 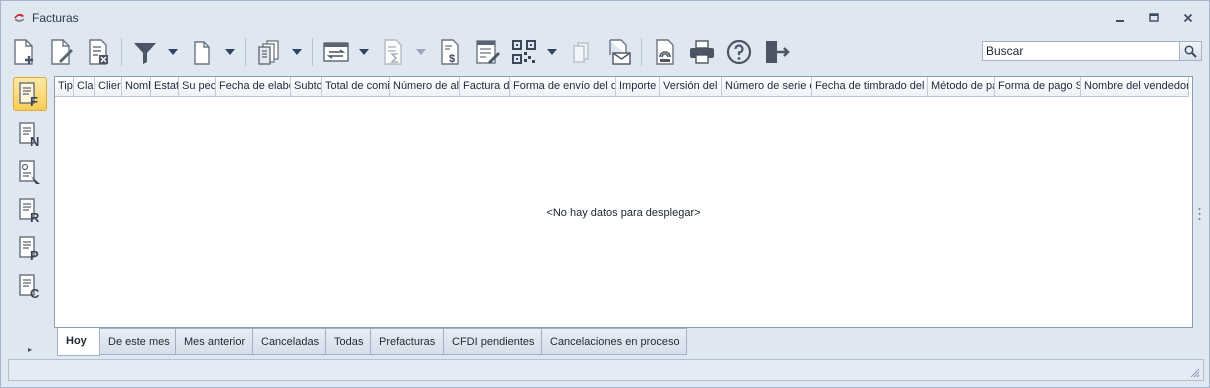 I want to click on transfer-button, so click(x=336, y=52).